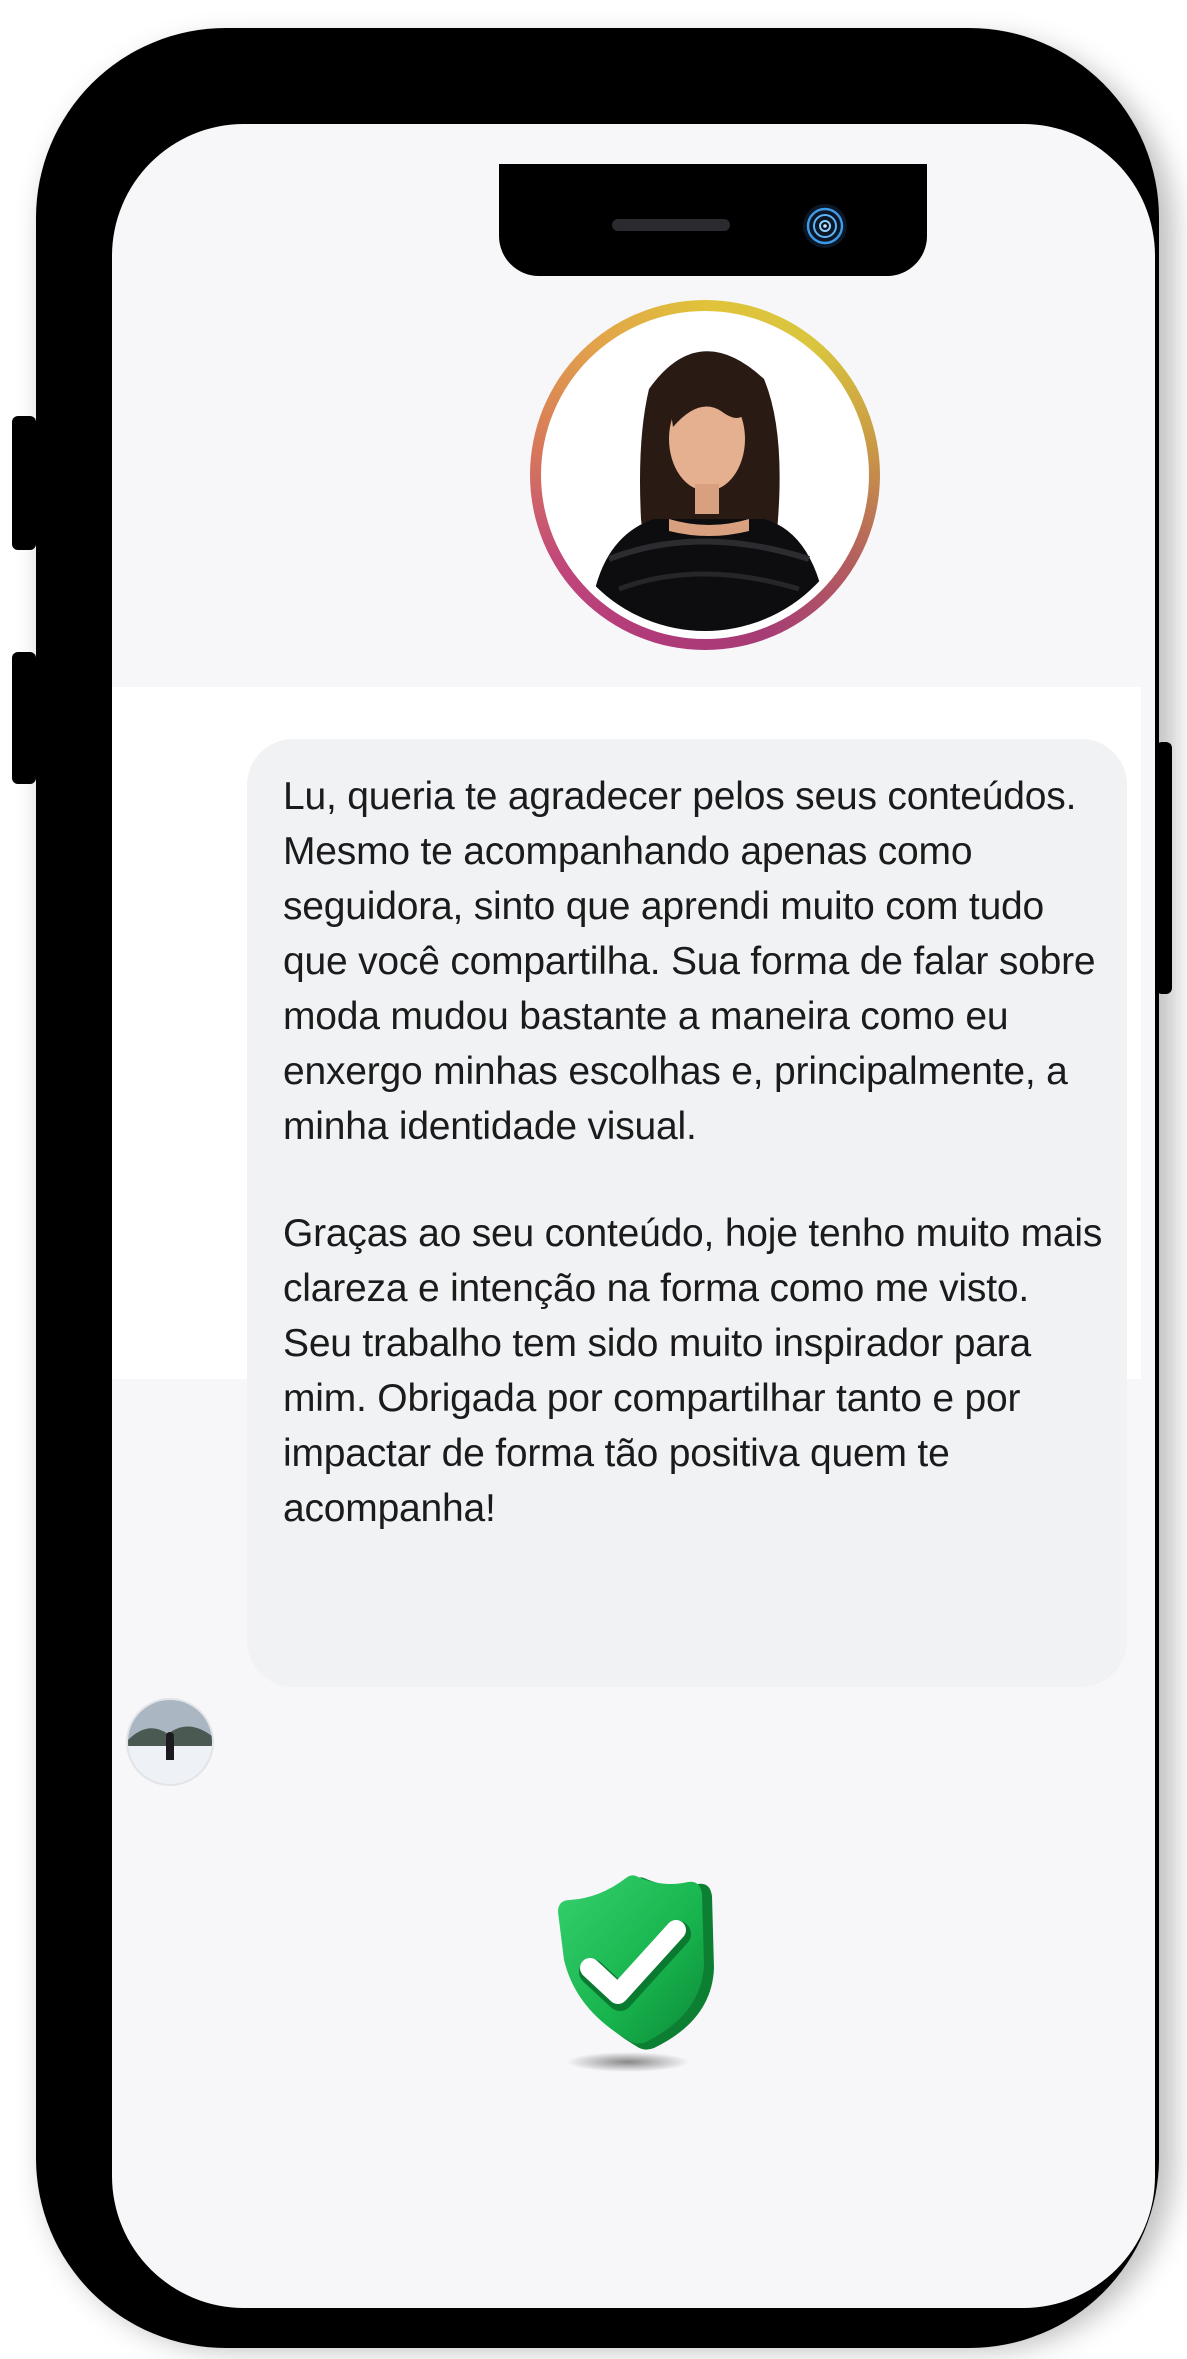 The height and width of the screenshot is (2359, 1187). Describe the element at coordinates (825, 226) in the screenshot. I see `front-camera-icon` at that location.